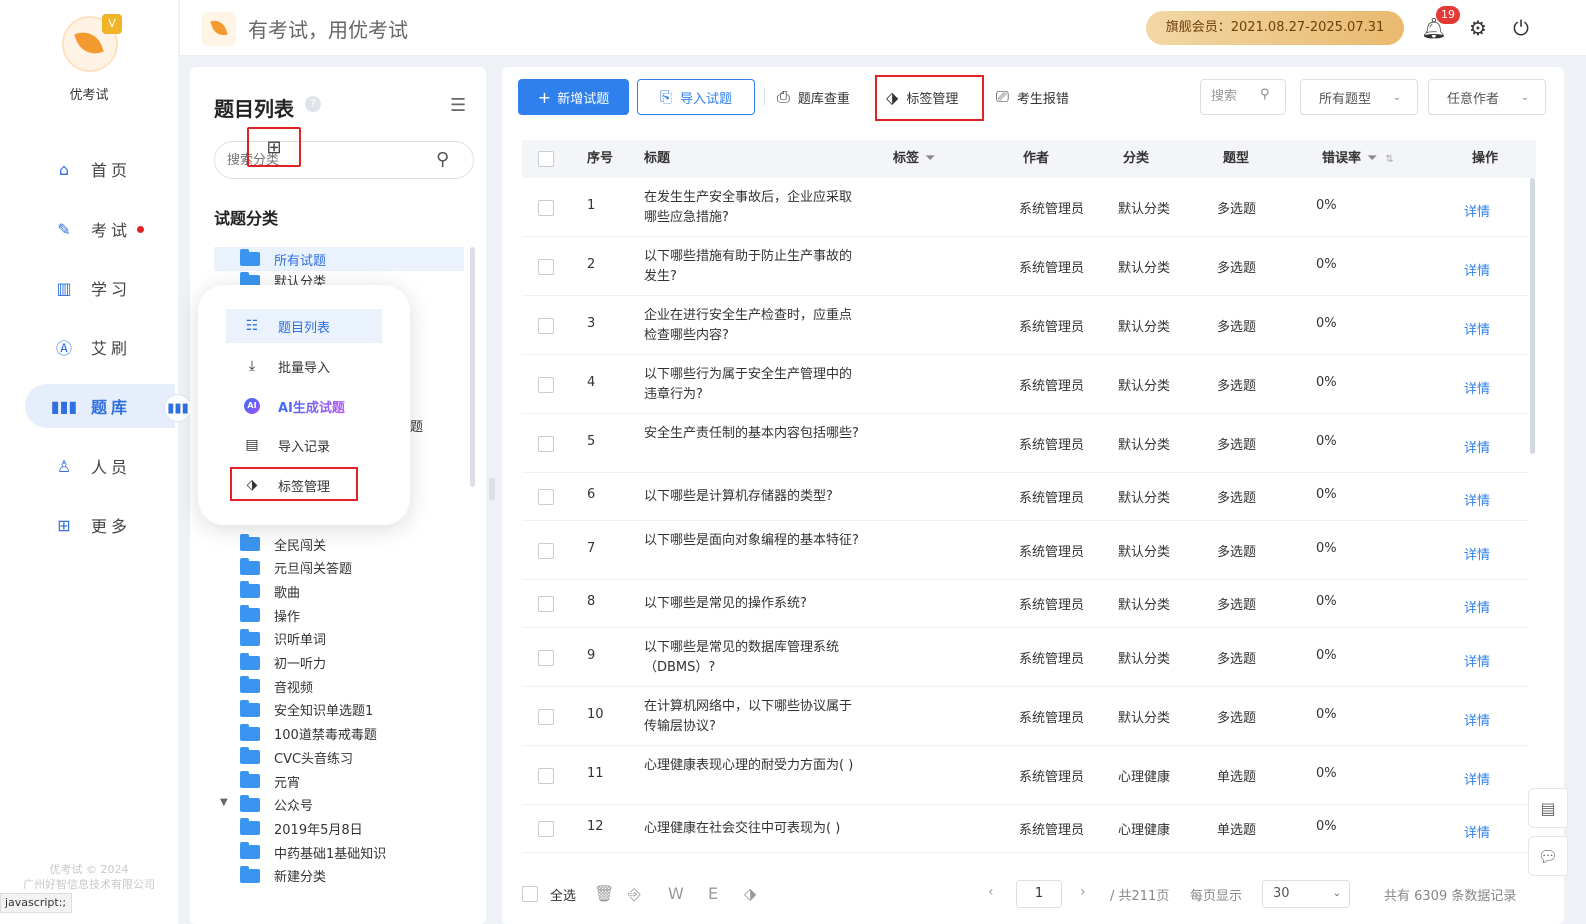 The image size is (1586, 924). Describe the element at coordinates (1306, 894) in the screenshot. I see `page-size-select: 30 ⌄` at that location.